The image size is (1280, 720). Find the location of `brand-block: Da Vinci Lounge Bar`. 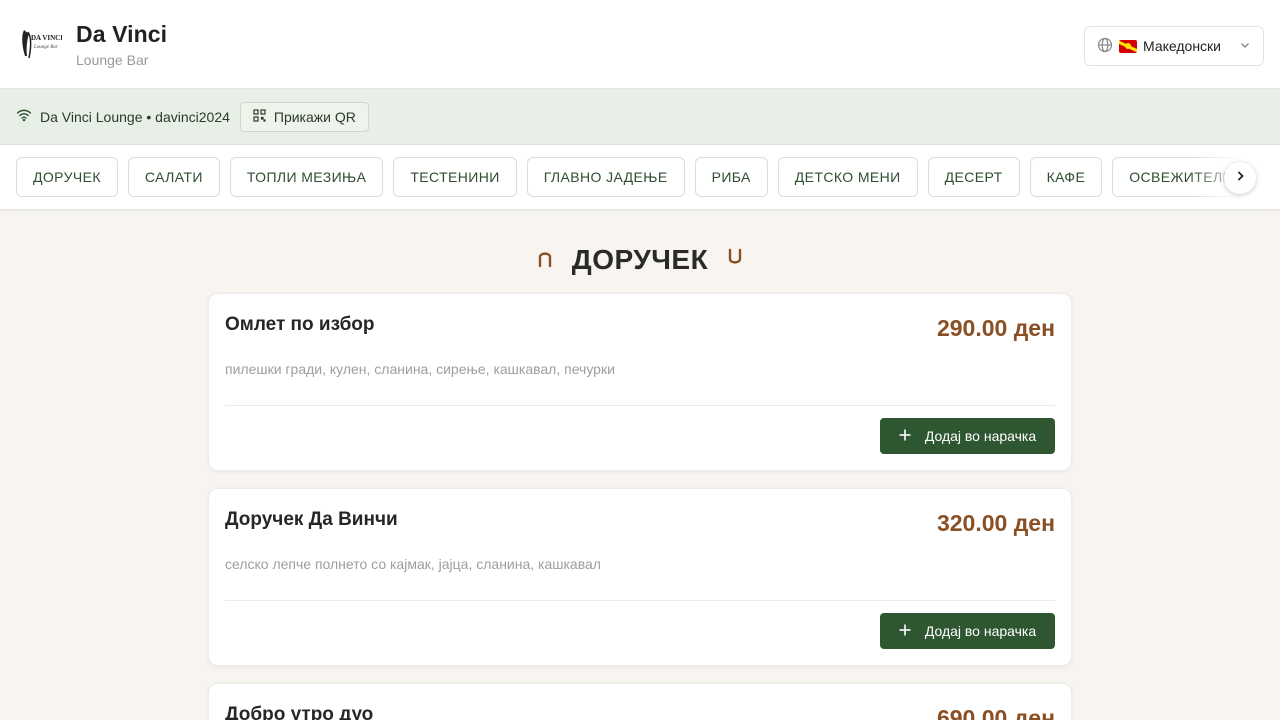

brand-block: Da Vinci Lounge Bar is located at coordinates (121, 44).